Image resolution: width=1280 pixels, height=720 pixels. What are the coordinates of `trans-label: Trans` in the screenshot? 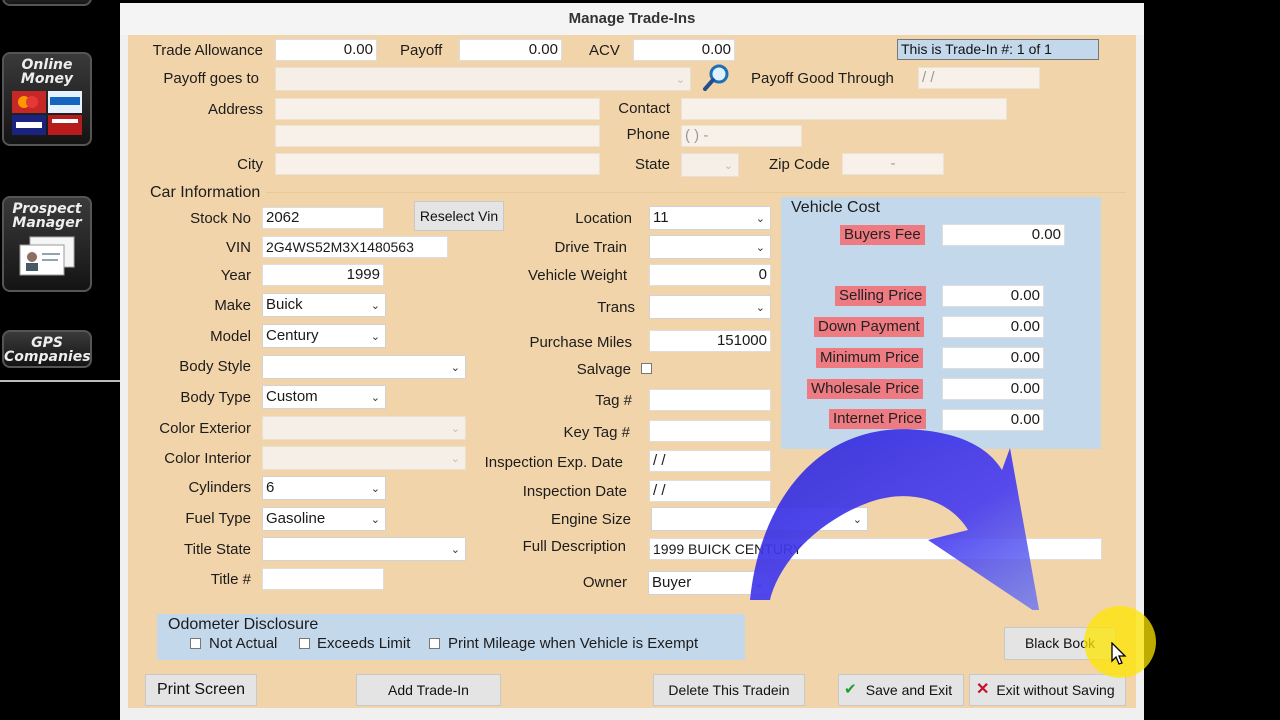 It's located at (616, 307).